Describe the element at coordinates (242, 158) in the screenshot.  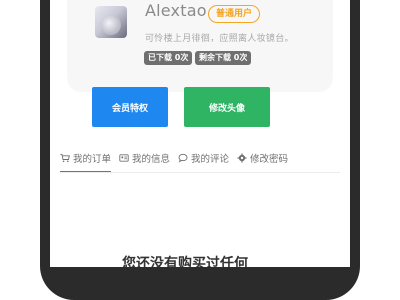
I see `gear-icon` at that location.